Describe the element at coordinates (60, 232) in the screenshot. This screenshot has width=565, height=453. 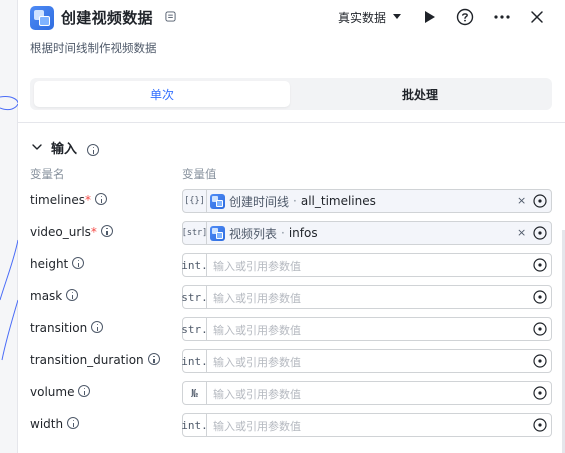
I see `param-name-label: video_urls` at that location.